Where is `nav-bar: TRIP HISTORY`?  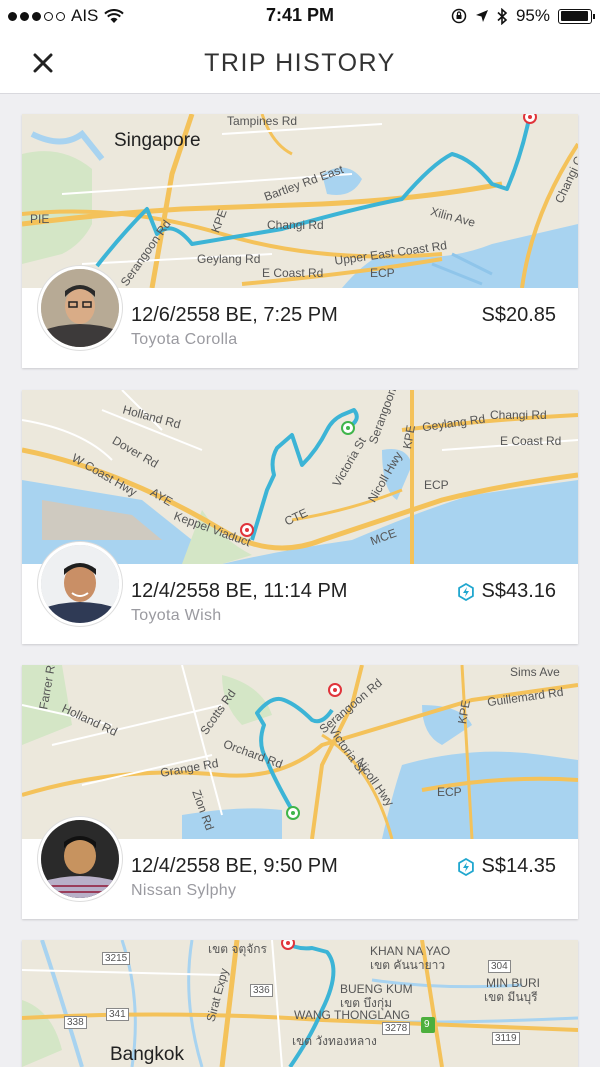 nav-bar: TRIP HISTORY is located at coordinates (300, 63).